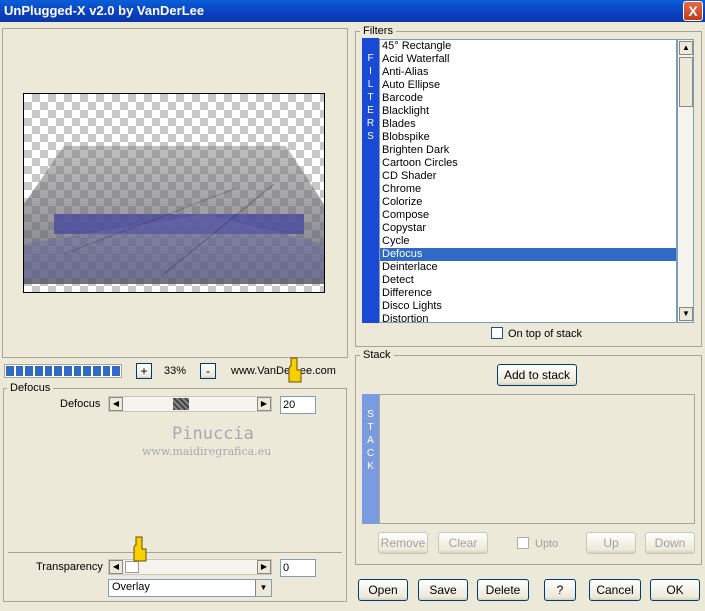 The image size is (705, 611). I want to click on title-bar: UnPlugged-X v2.0 by VanDerLee X, so click(352, 11).